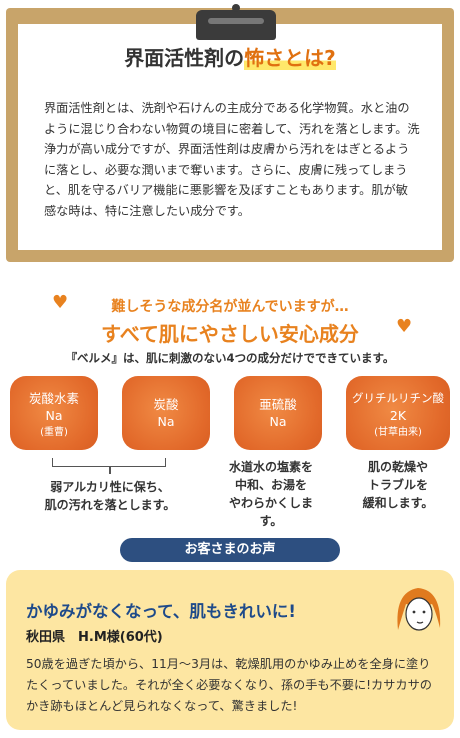 The width and height of the screenshot is (460, 738). Describe the element at coordinates (270, 467) in the screenshot. I see `desc-line: 水道水の塩素を` at that location.